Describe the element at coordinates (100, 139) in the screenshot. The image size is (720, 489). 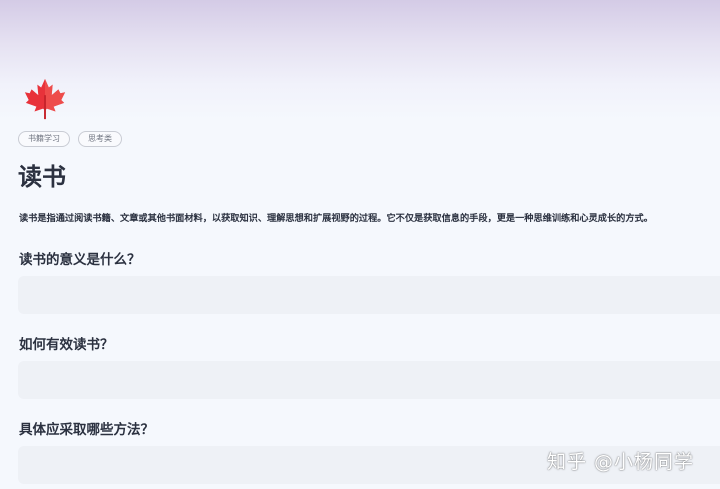
I see `tag-chip: 思考类` at that location.